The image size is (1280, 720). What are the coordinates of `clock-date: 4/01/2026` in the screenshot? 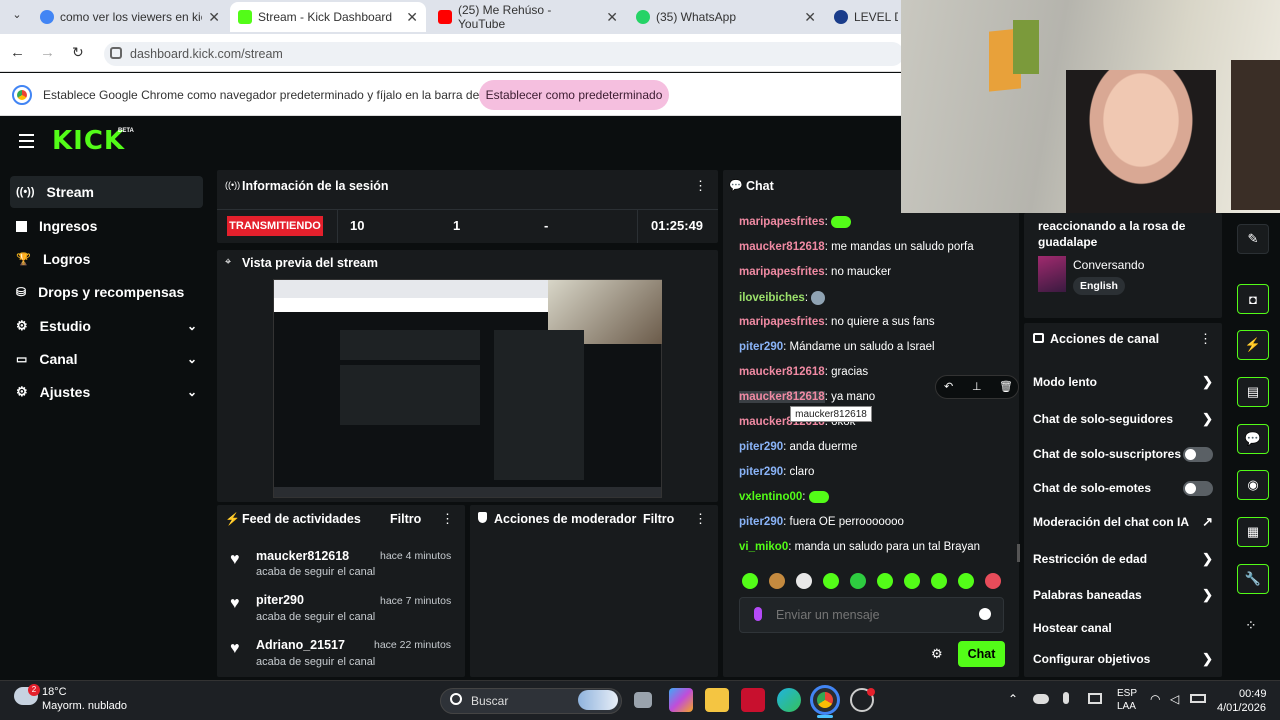 It's located at (1241, 708).